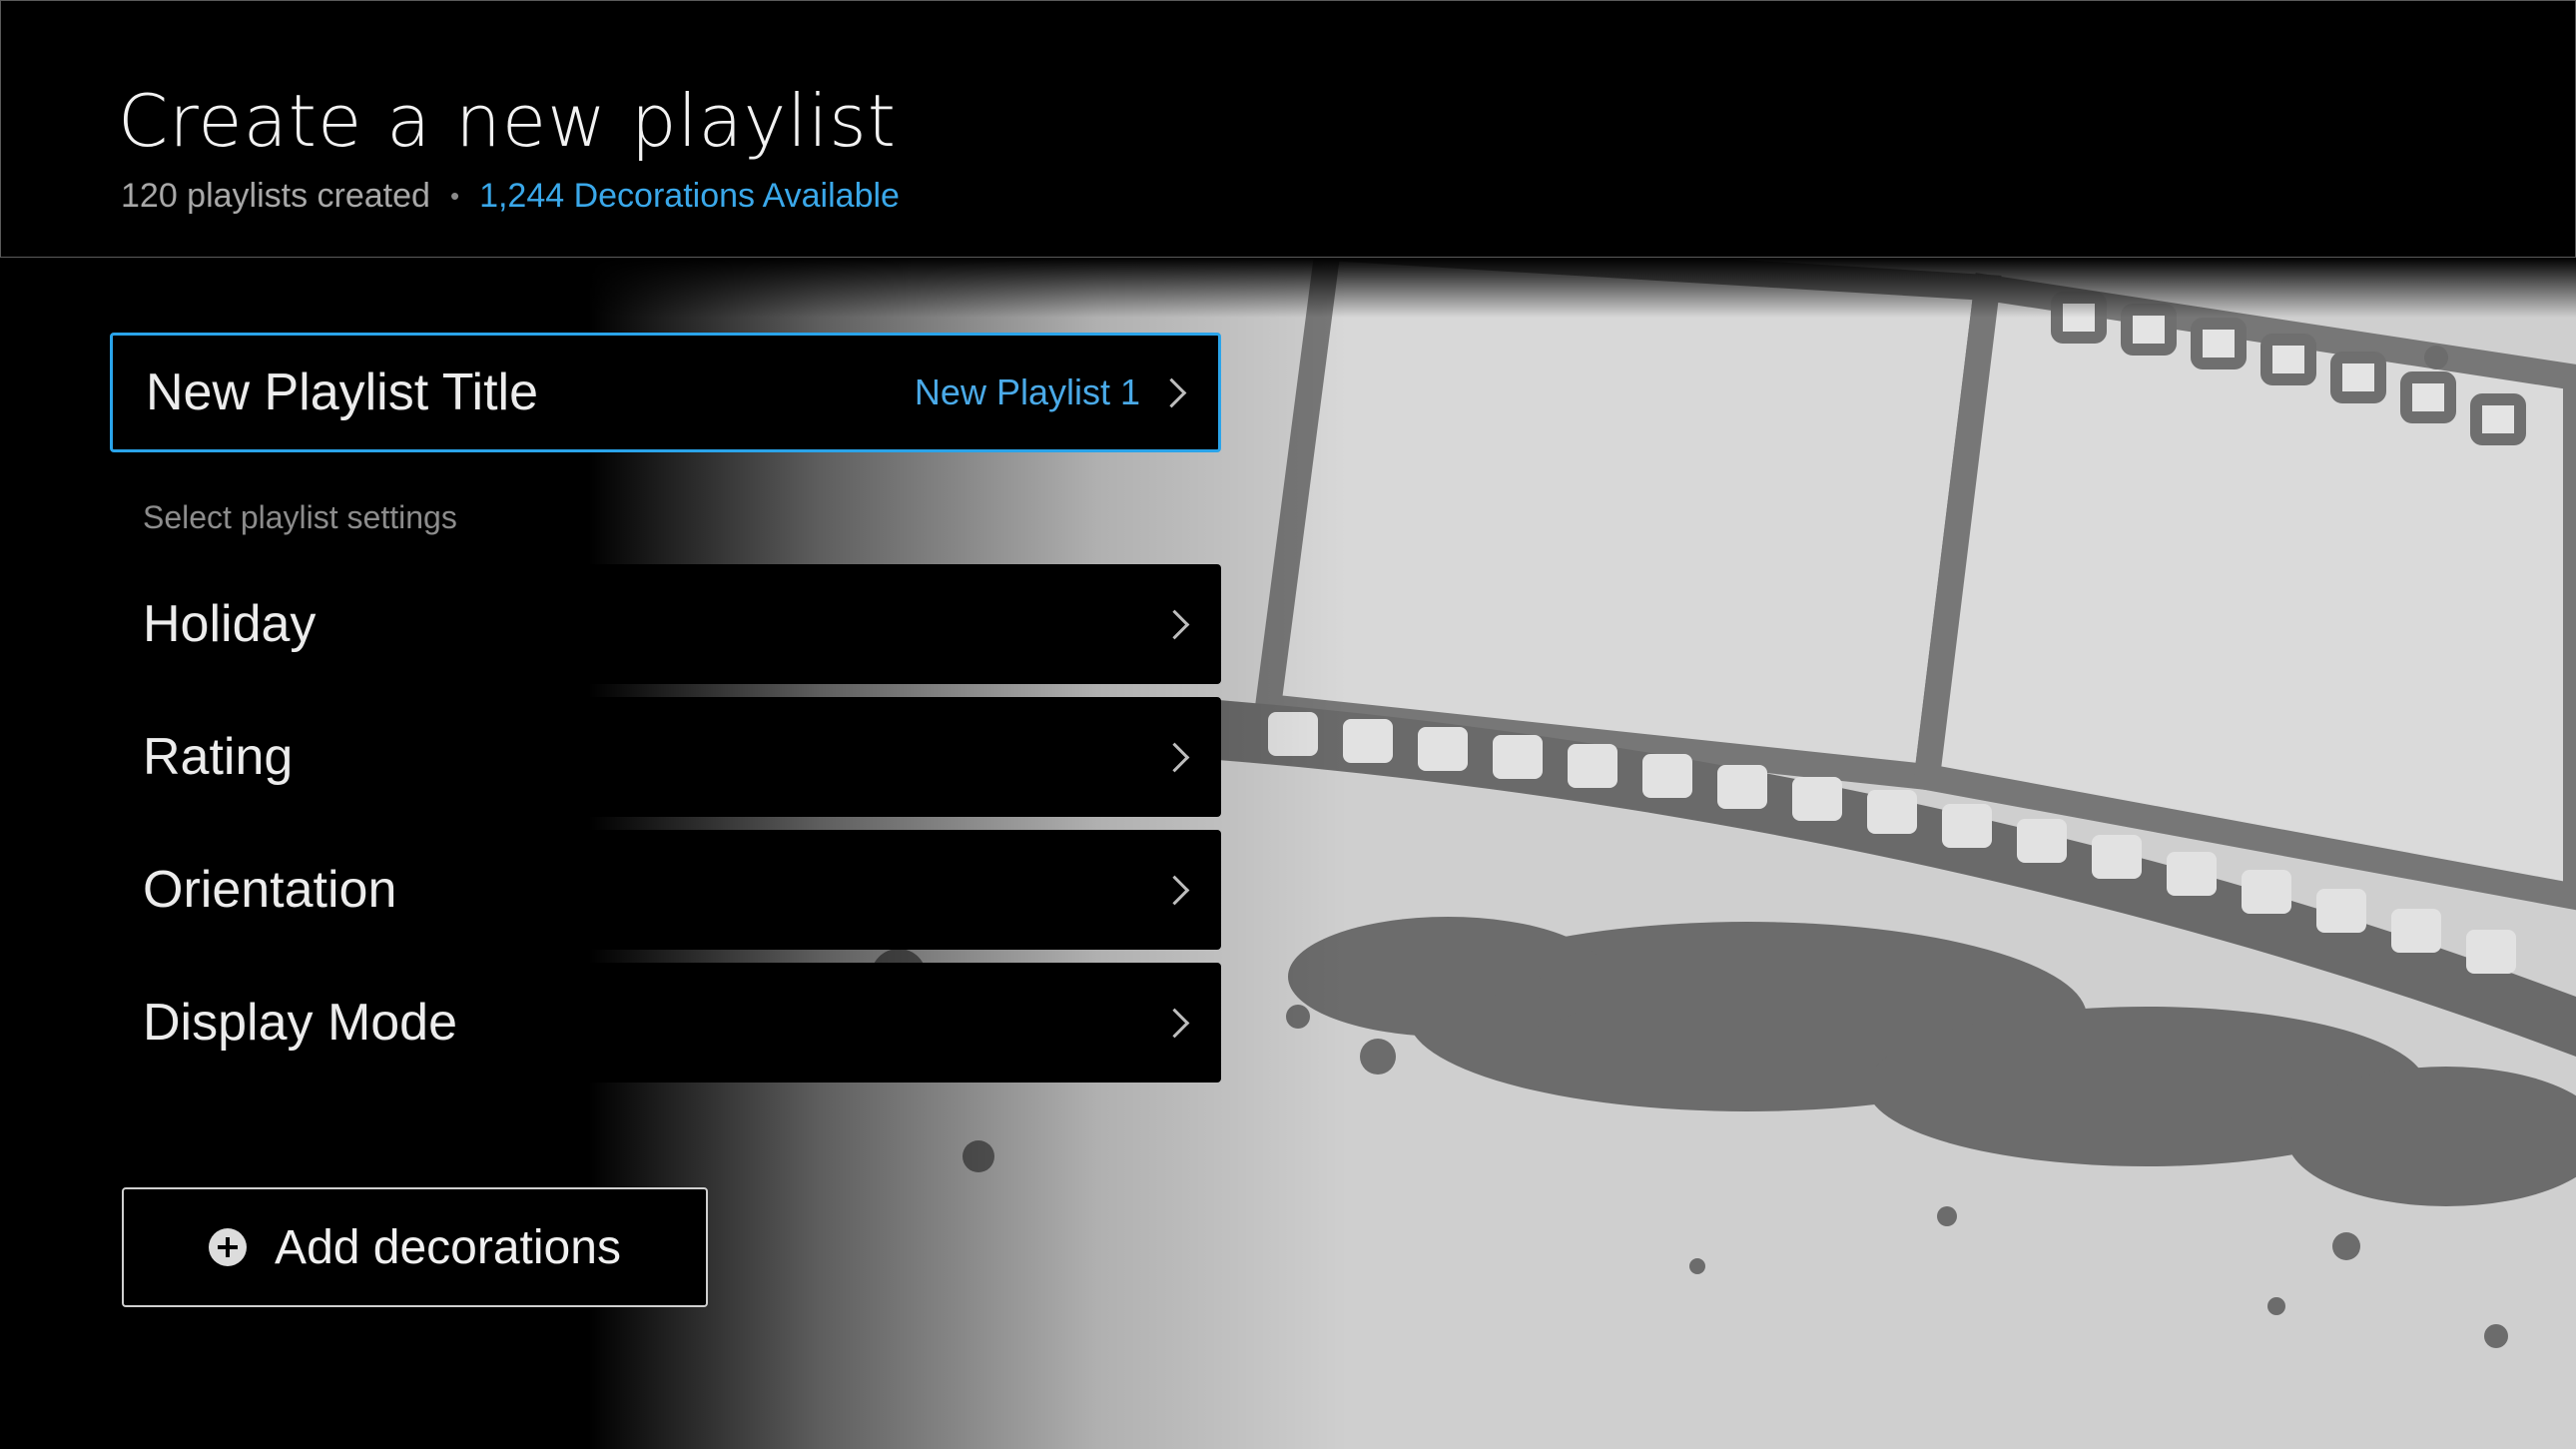 The image size is (2576, 1449). What do you see at coordinates (342, 392) in the screenshot?
I see `playlist-title-label: New Playlist Title` at bounding box center [342, 392].